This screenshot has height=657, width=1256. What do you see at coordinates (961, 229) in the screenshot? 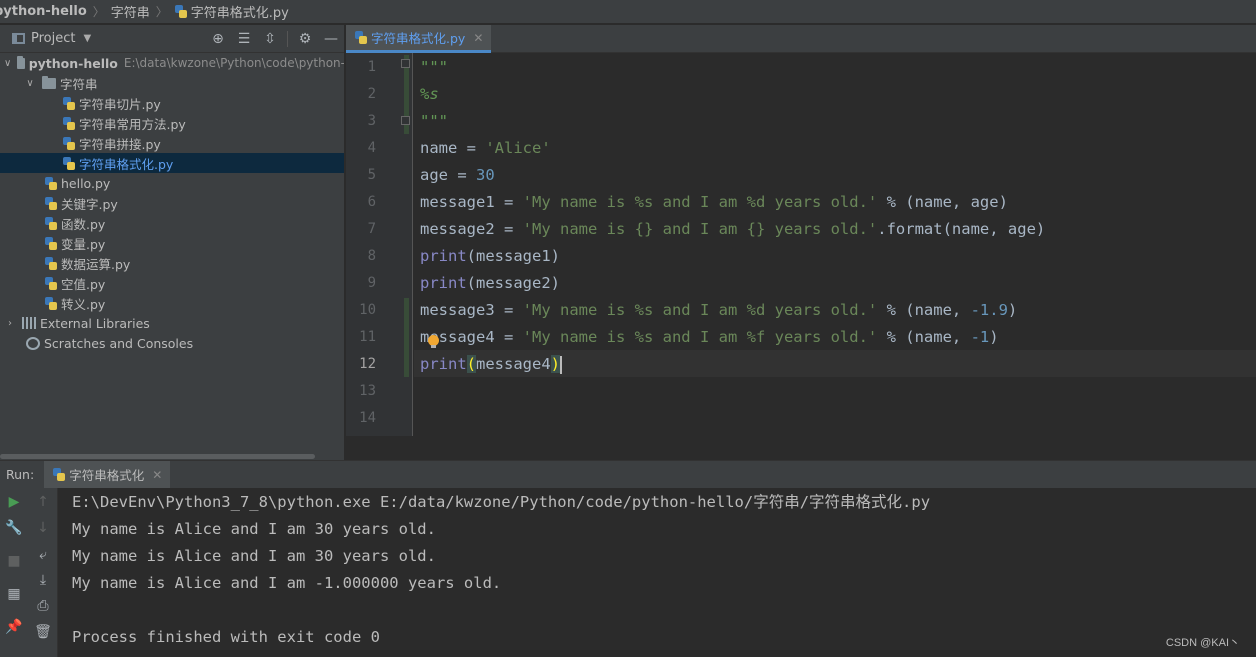
I see `code-token: .format(name, age)` at bounding box center [961, 229].